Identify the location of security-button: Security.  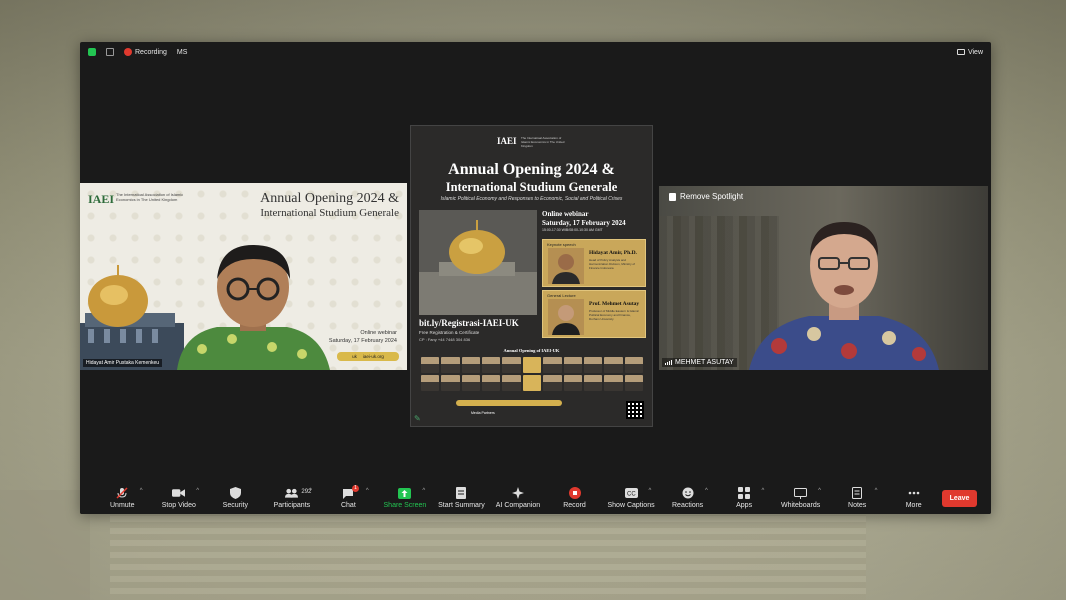
(235, 498).